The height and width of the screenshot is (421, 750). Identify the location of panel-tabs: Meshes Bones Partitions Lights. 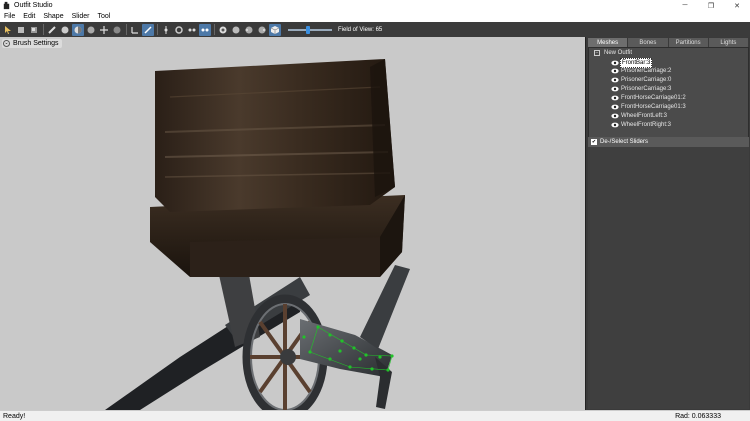
(668, 42).